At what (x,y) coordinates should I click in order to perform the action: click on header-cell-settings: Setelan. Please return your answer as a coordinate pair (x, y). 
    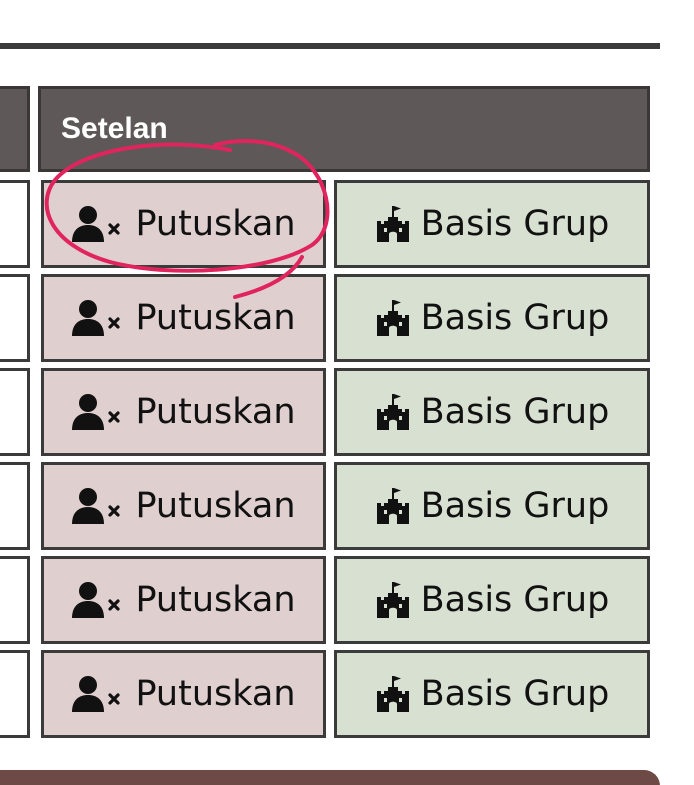
    Looking at the image, I should click on (344, 129).